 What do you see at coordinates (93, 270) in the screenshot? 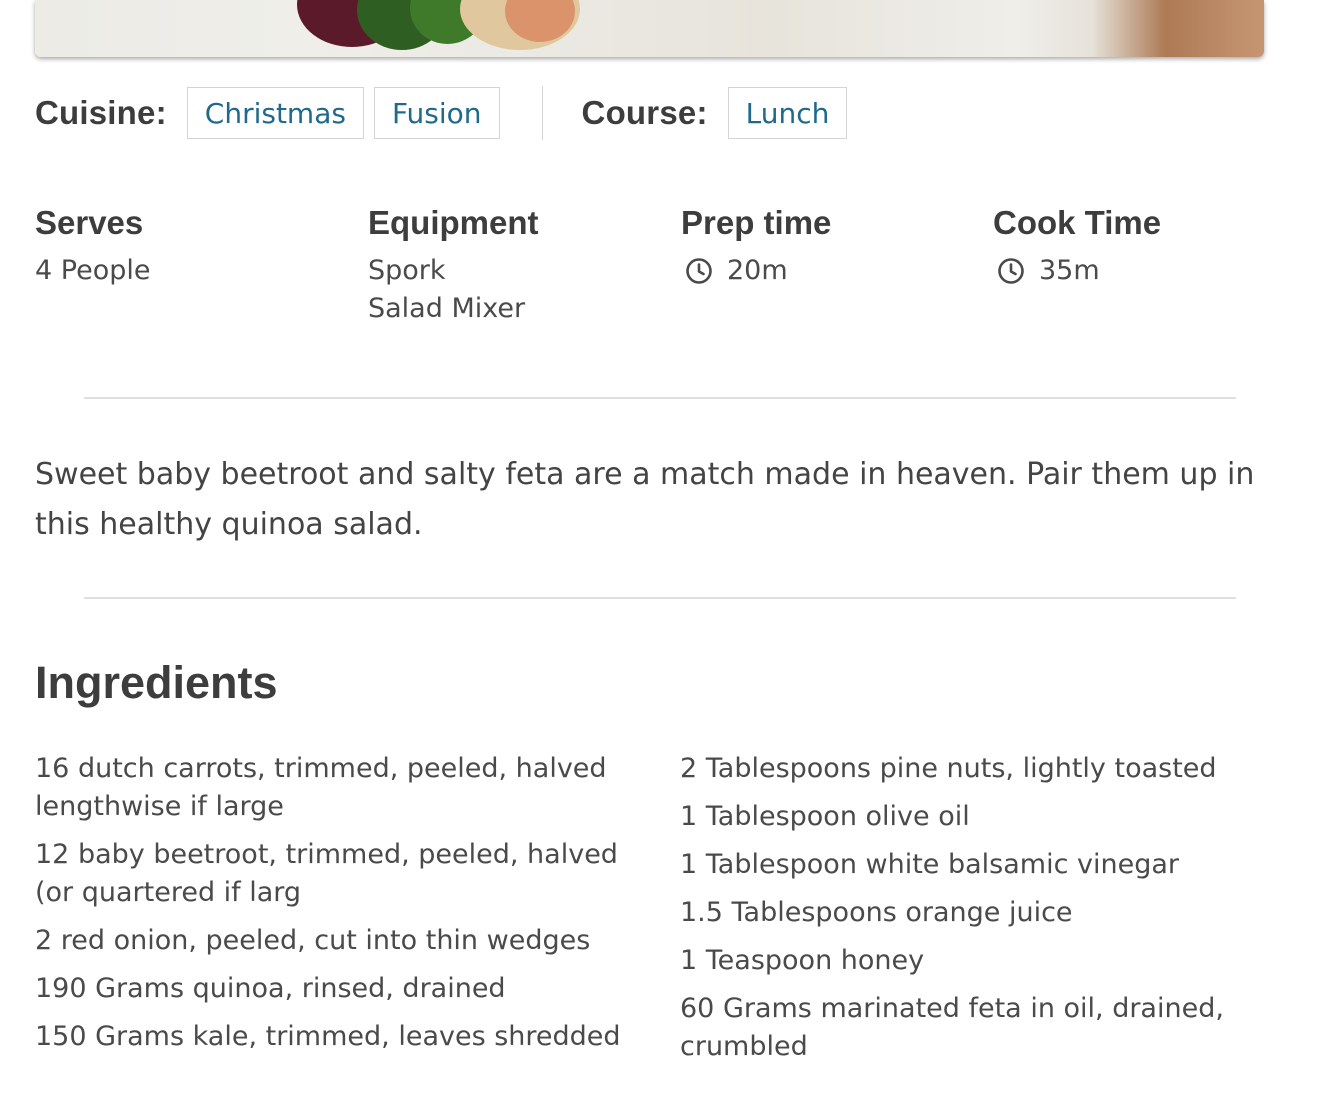
I see `serves-value: 4 People` at bounding box center [93, 270].